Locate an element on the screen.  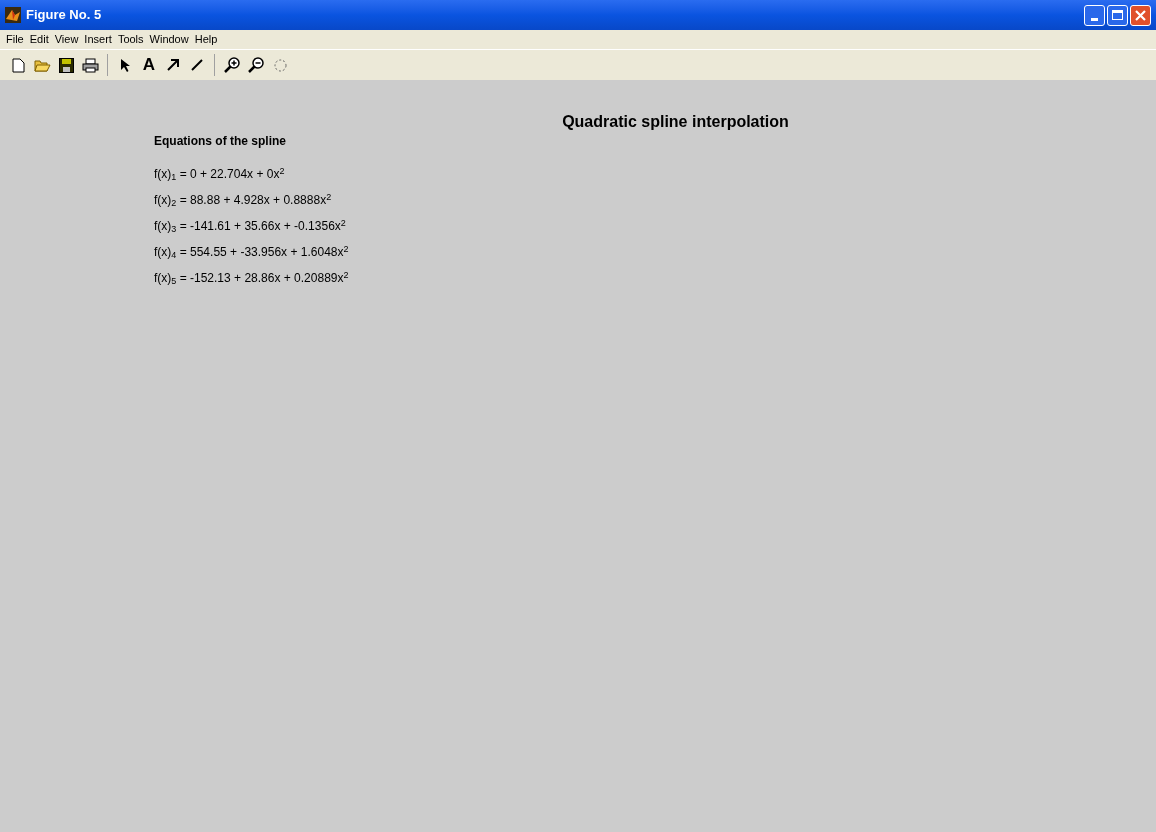
equation-text: f(x)$_{4}$ = 554.55 + -33.956x + 1.6048x$^{2}$ is located at coordinates (252, 252).